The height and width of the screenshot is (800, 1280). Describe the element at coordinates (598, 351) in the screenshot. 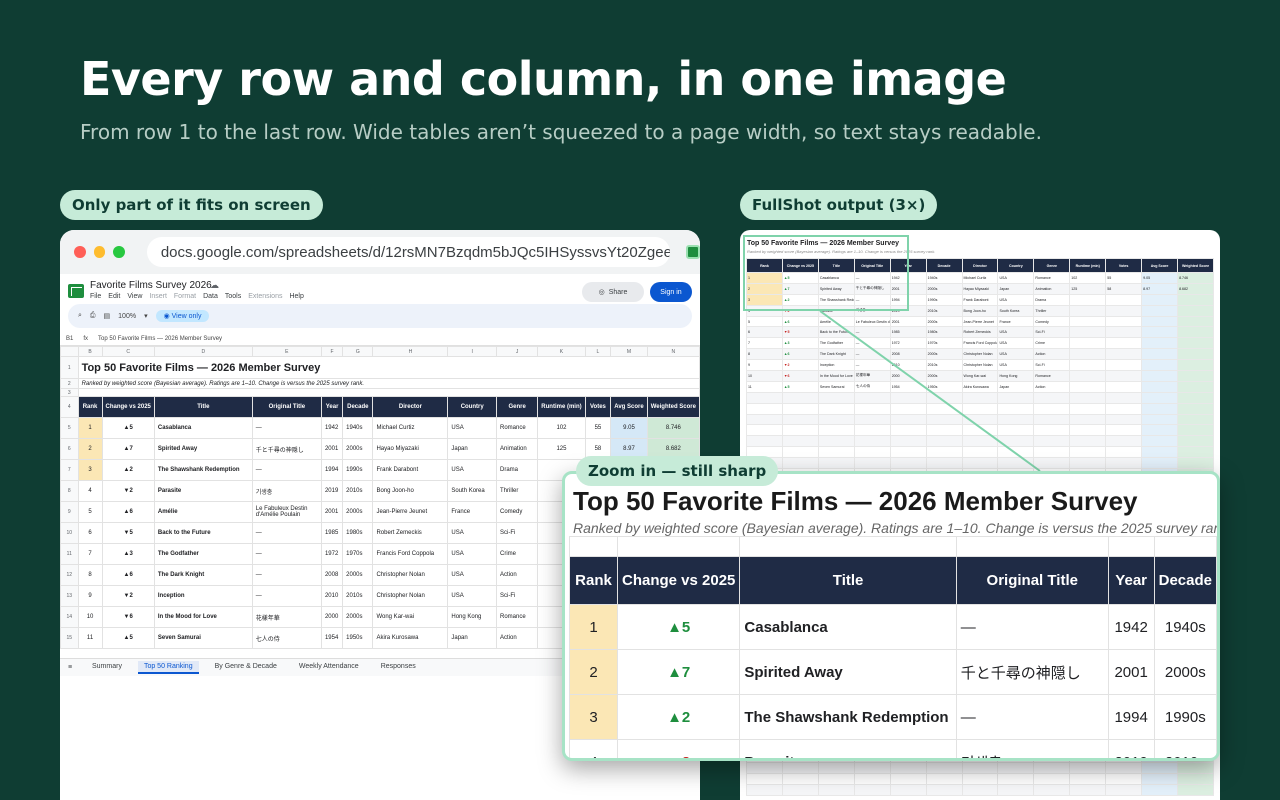

I see `column-letter: L` at that location.